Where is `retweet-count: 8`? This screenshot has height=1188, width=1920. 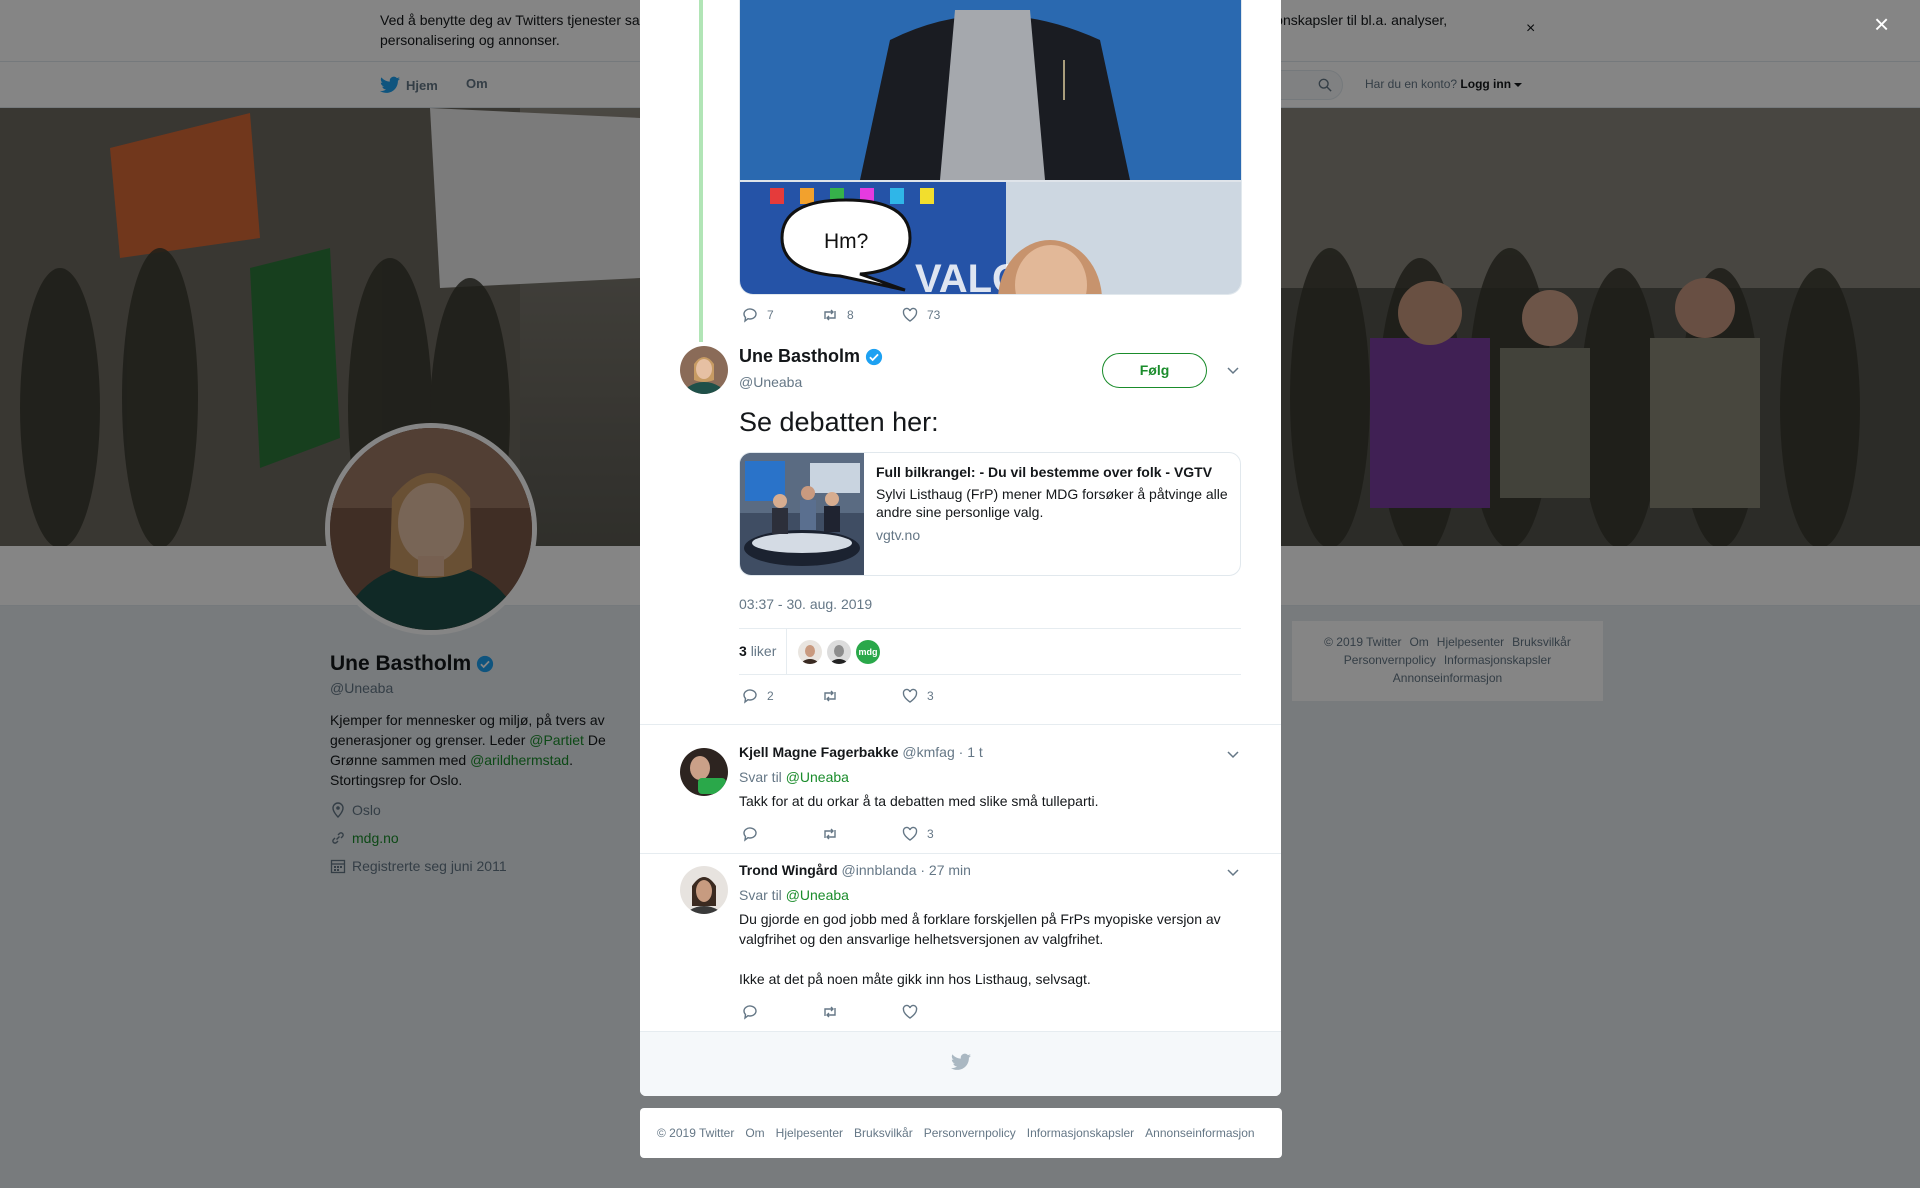 retweet-count: 8 is located at coordinates (850, 315).